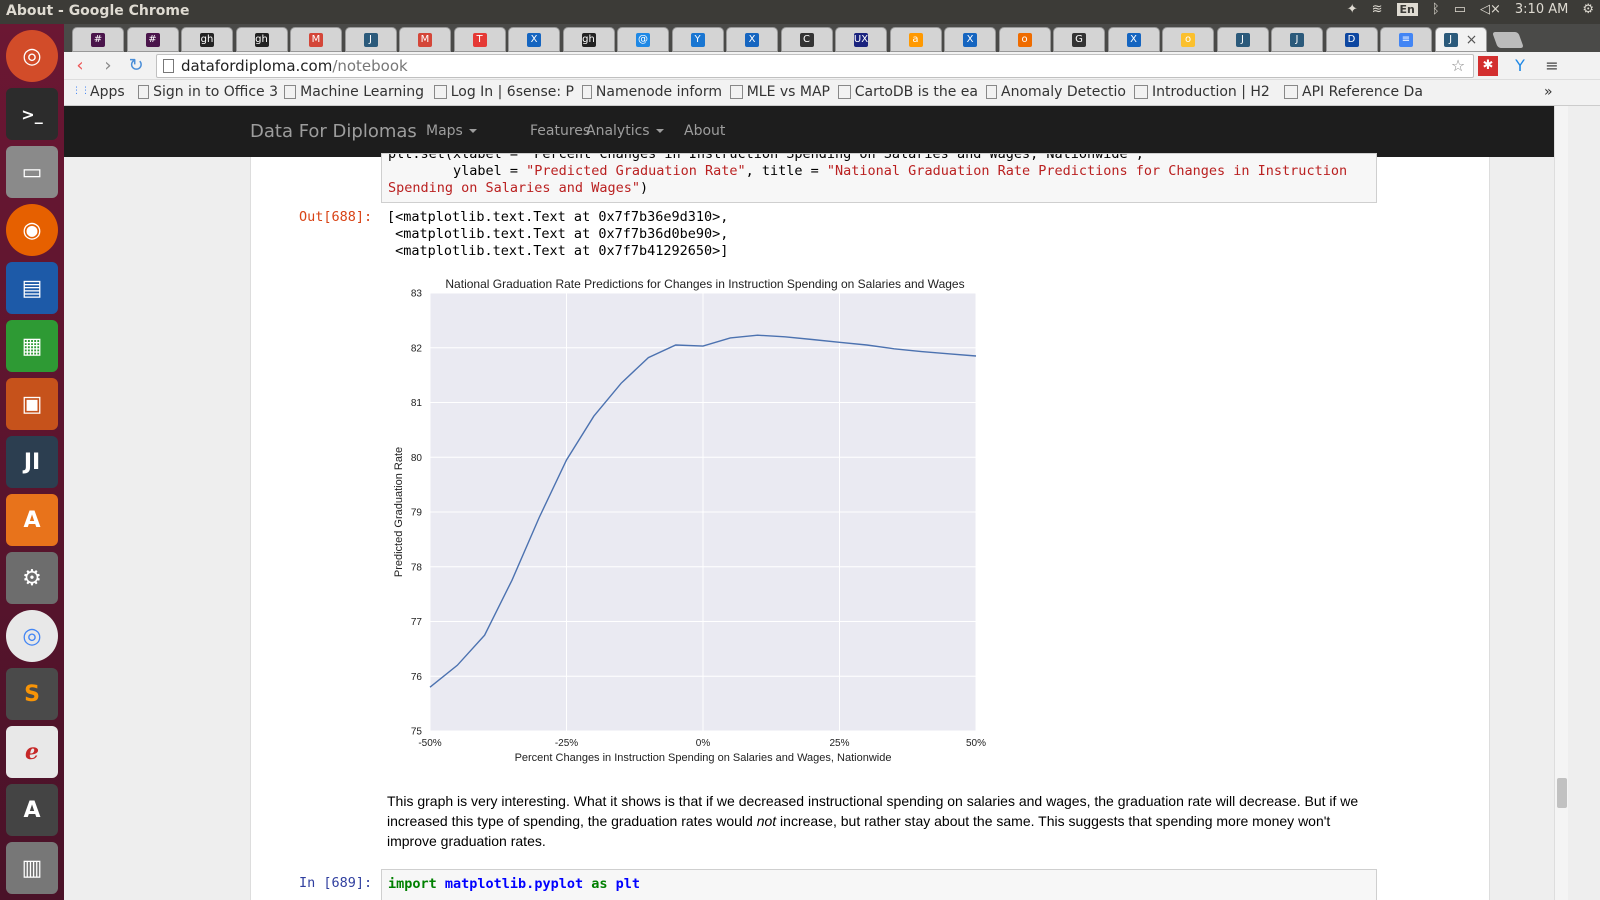  Describe the element at coordinates (417, 403) in the screenshot. I see `y-tick-label: 81` at that location.